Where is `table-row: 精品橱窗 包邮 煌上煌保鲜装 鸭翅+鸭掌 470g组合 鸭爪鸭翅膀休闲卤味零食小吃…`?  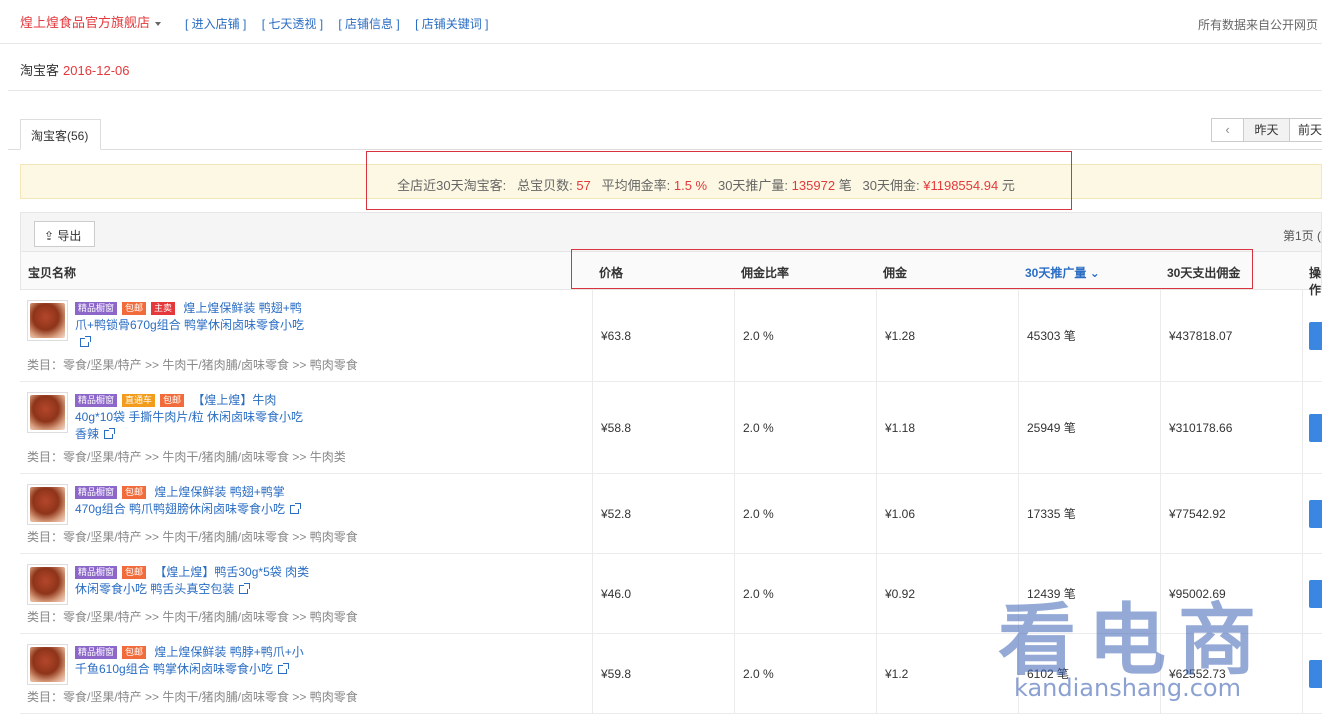
table-row: 精品橱窗 包邮 煌上煌保鲜装 鸭翅+鸭掌 470g组合 鸭爪鸭翅膀休闲卤味零食小吃… is located at coordinates (671, 514).